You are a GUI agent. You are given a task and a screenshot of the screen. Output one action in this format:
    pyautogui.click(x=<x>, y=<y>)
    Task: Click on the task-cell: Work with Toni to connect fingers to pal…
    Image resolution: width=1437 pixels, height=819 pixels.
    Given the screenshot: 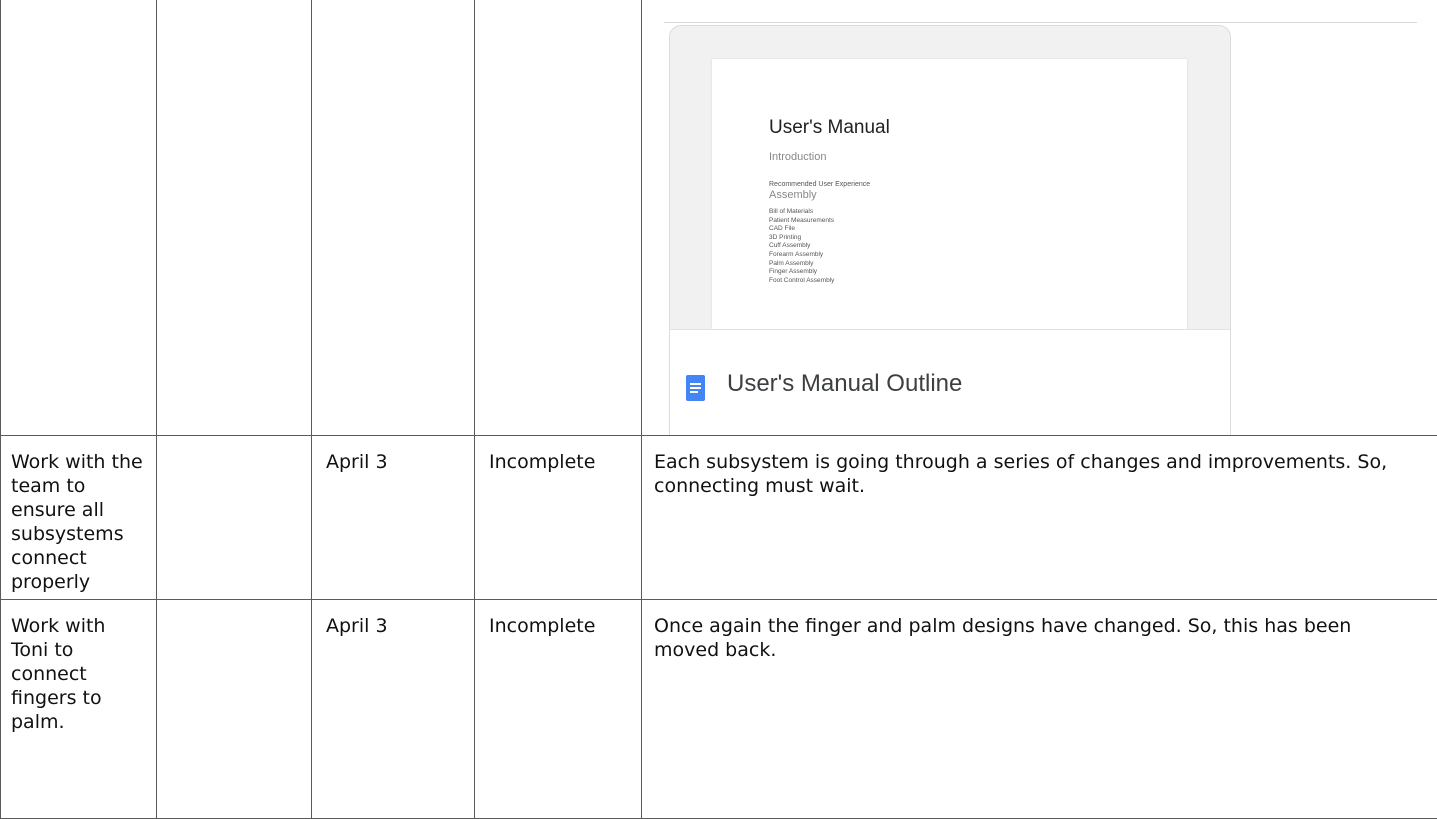 What is the action you would take?
    pyautogui.click(x=79, y=709)
    